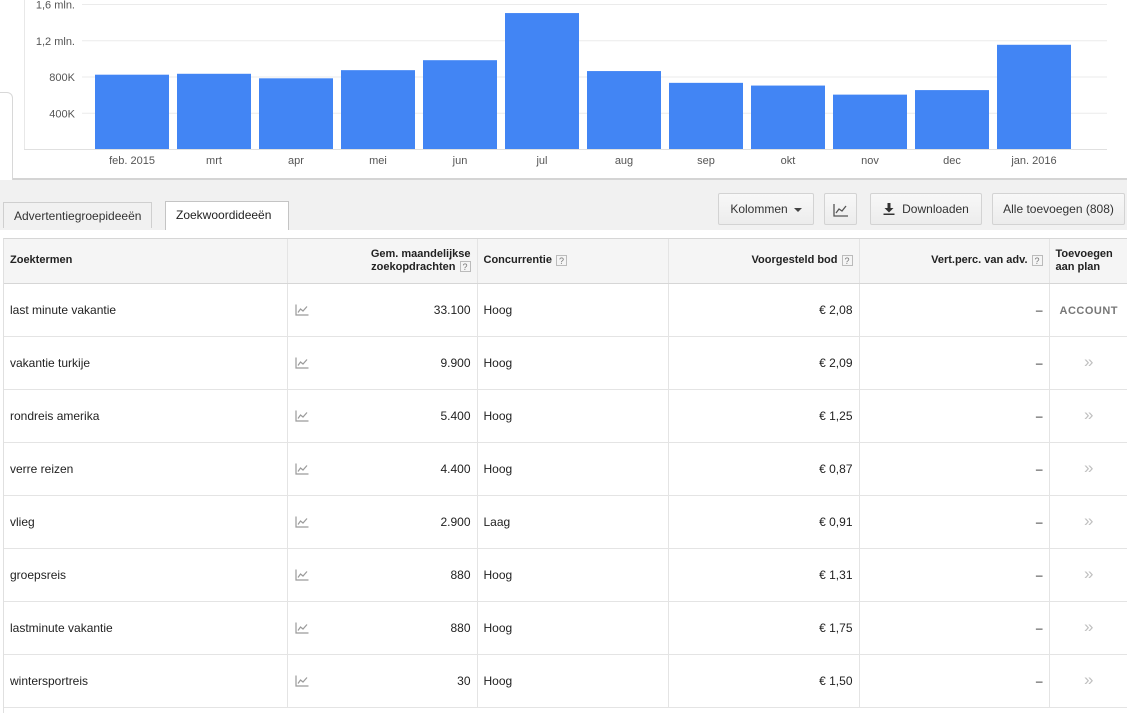 This screenshot has width=1127, height=713. I want to click on table-row: groepsreis 880 Hoog € 1,31– », so click(565, 575).